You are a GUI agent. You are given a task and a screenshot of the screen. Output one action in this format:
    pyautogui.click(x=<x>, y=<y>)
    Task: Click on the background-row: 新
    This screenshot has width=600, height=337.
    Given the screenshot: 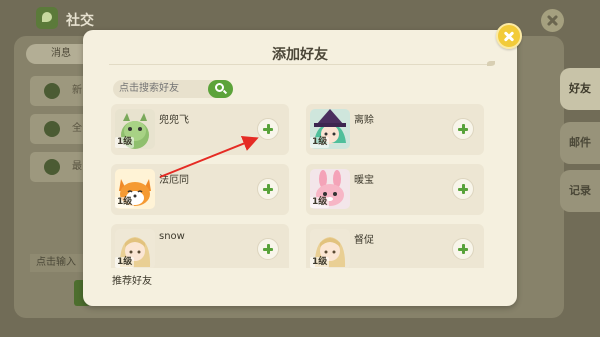 What is the action you would take?
    pyautogui.click(x=60, y=91)
    